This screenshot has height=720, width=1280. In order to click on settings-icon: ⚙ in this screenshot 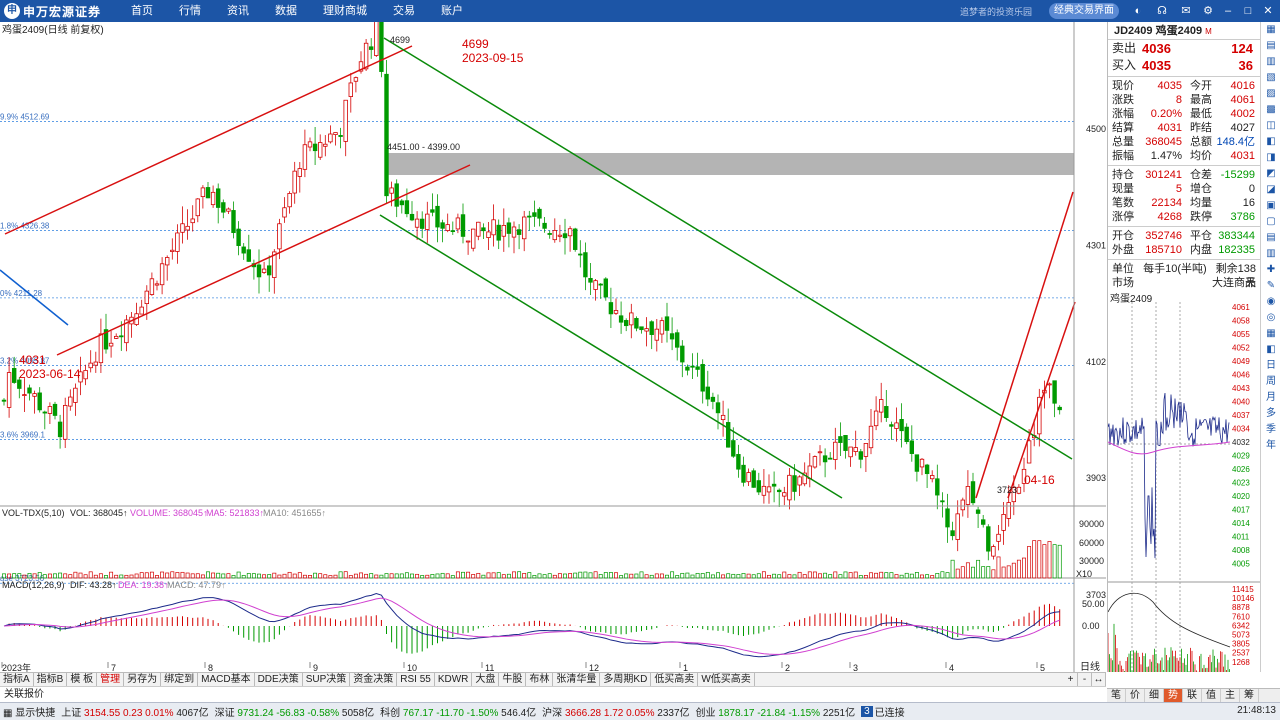, I will do `click(1208, 11)`.